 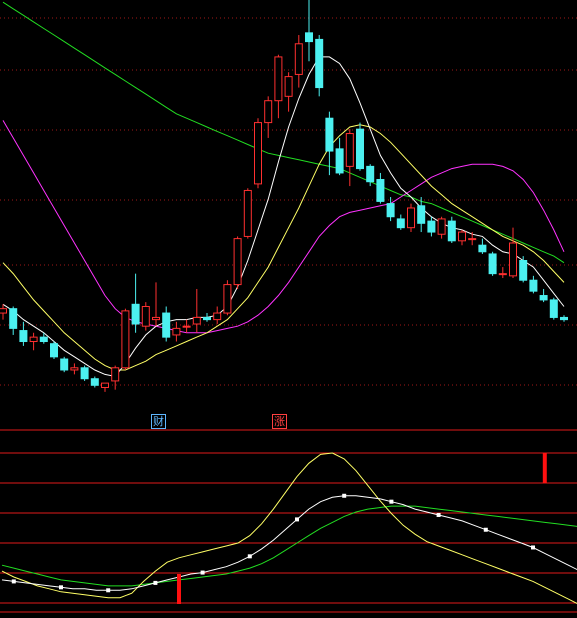 I want to click on event-tag-rise: 涨, so click(x=279, y=421).